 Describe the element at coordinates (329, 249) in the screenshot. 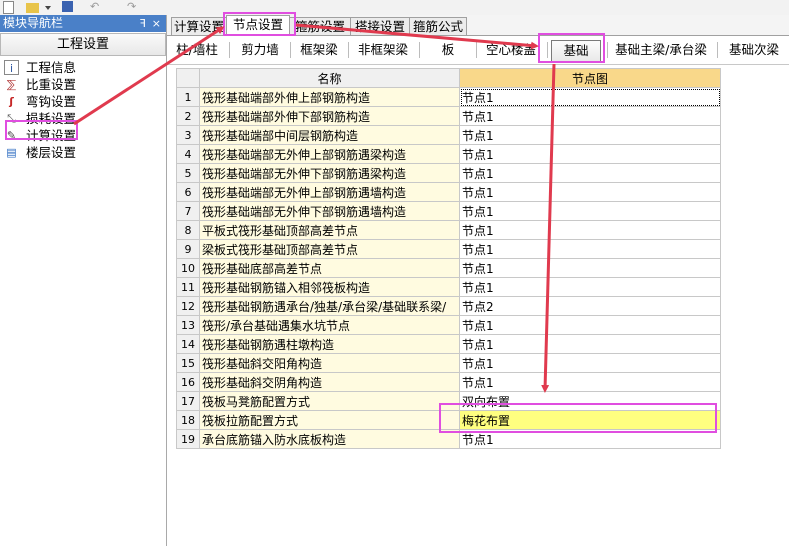

I see `row-name-cell: 梁板式筏形基础顶部高差节点` at that location.